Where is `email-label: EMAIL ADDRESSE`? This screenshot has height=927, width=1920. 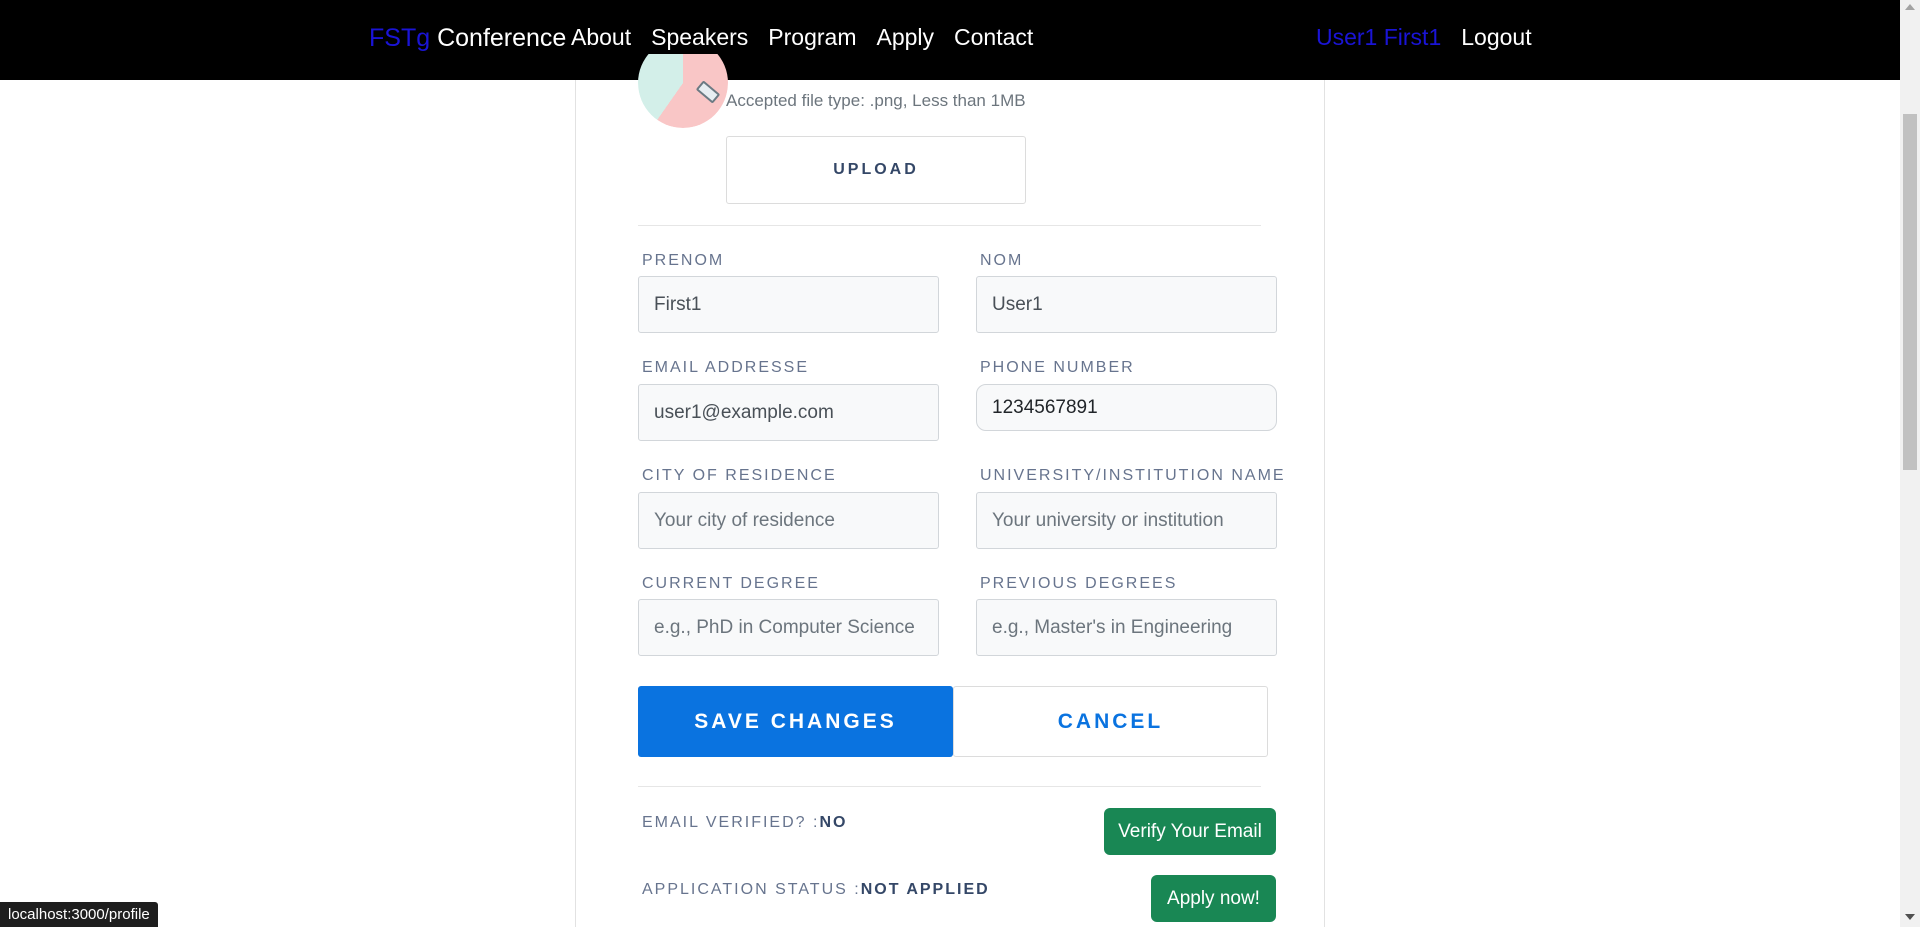 email-label: EMAIL ADDRESSE is located at coordinates (726, 367).